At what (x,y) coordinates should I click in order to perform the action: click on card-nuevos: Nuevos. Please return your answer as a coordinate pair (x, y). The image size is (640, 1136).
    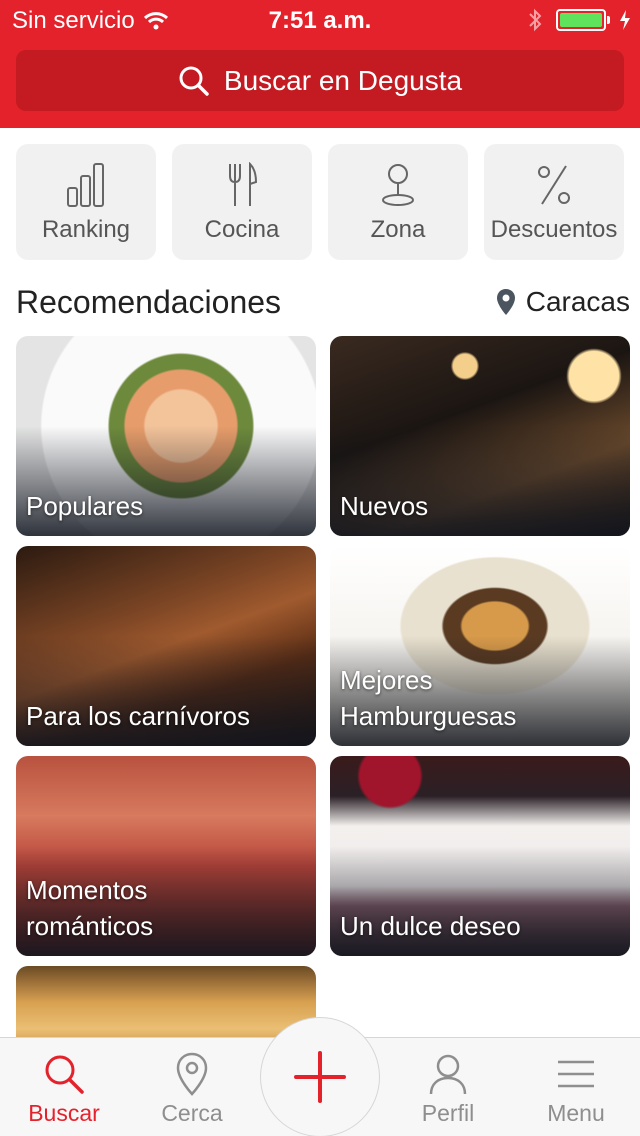
    Looking at the image, I should click on (480, 436).